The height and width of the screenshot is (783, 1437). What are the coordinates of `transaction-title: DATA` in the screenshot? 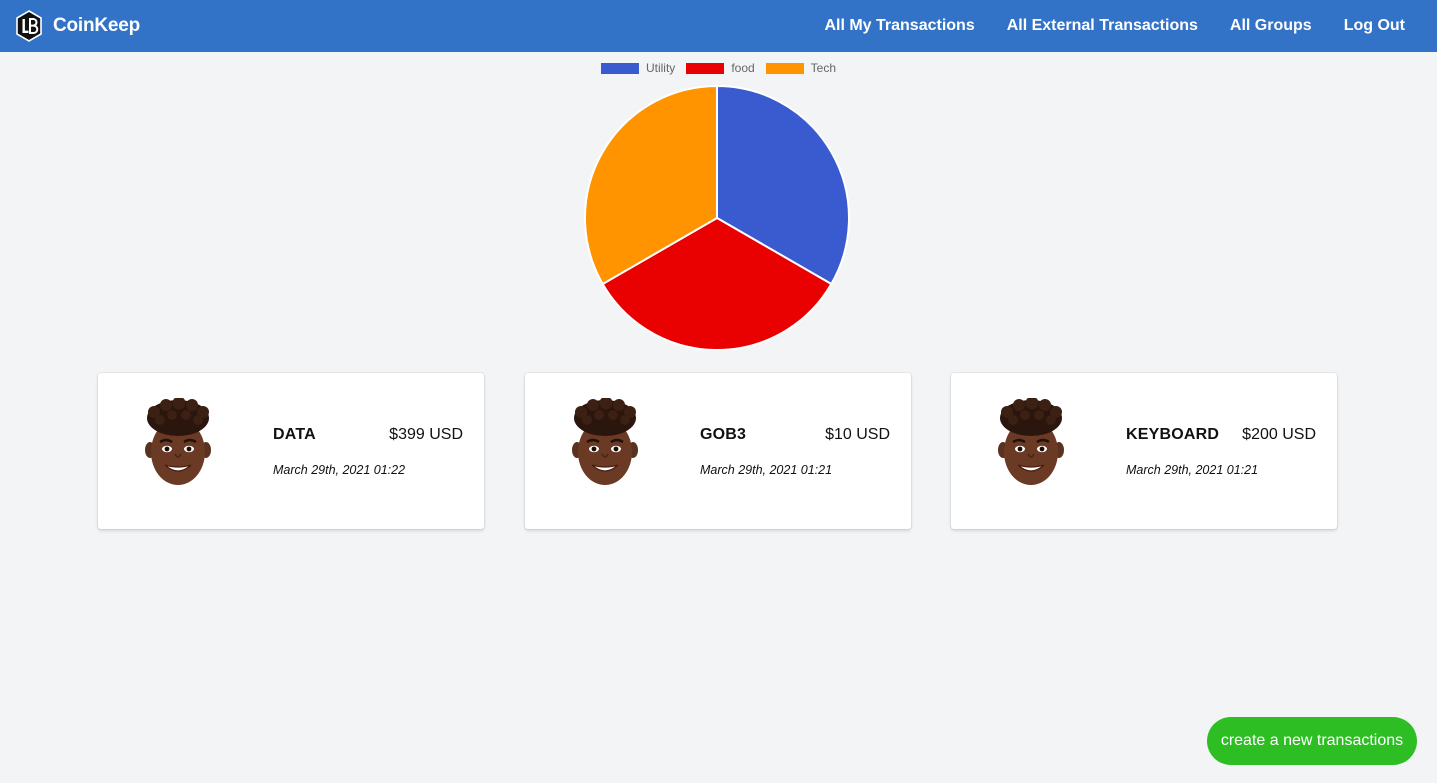 It's located at (294, 434).